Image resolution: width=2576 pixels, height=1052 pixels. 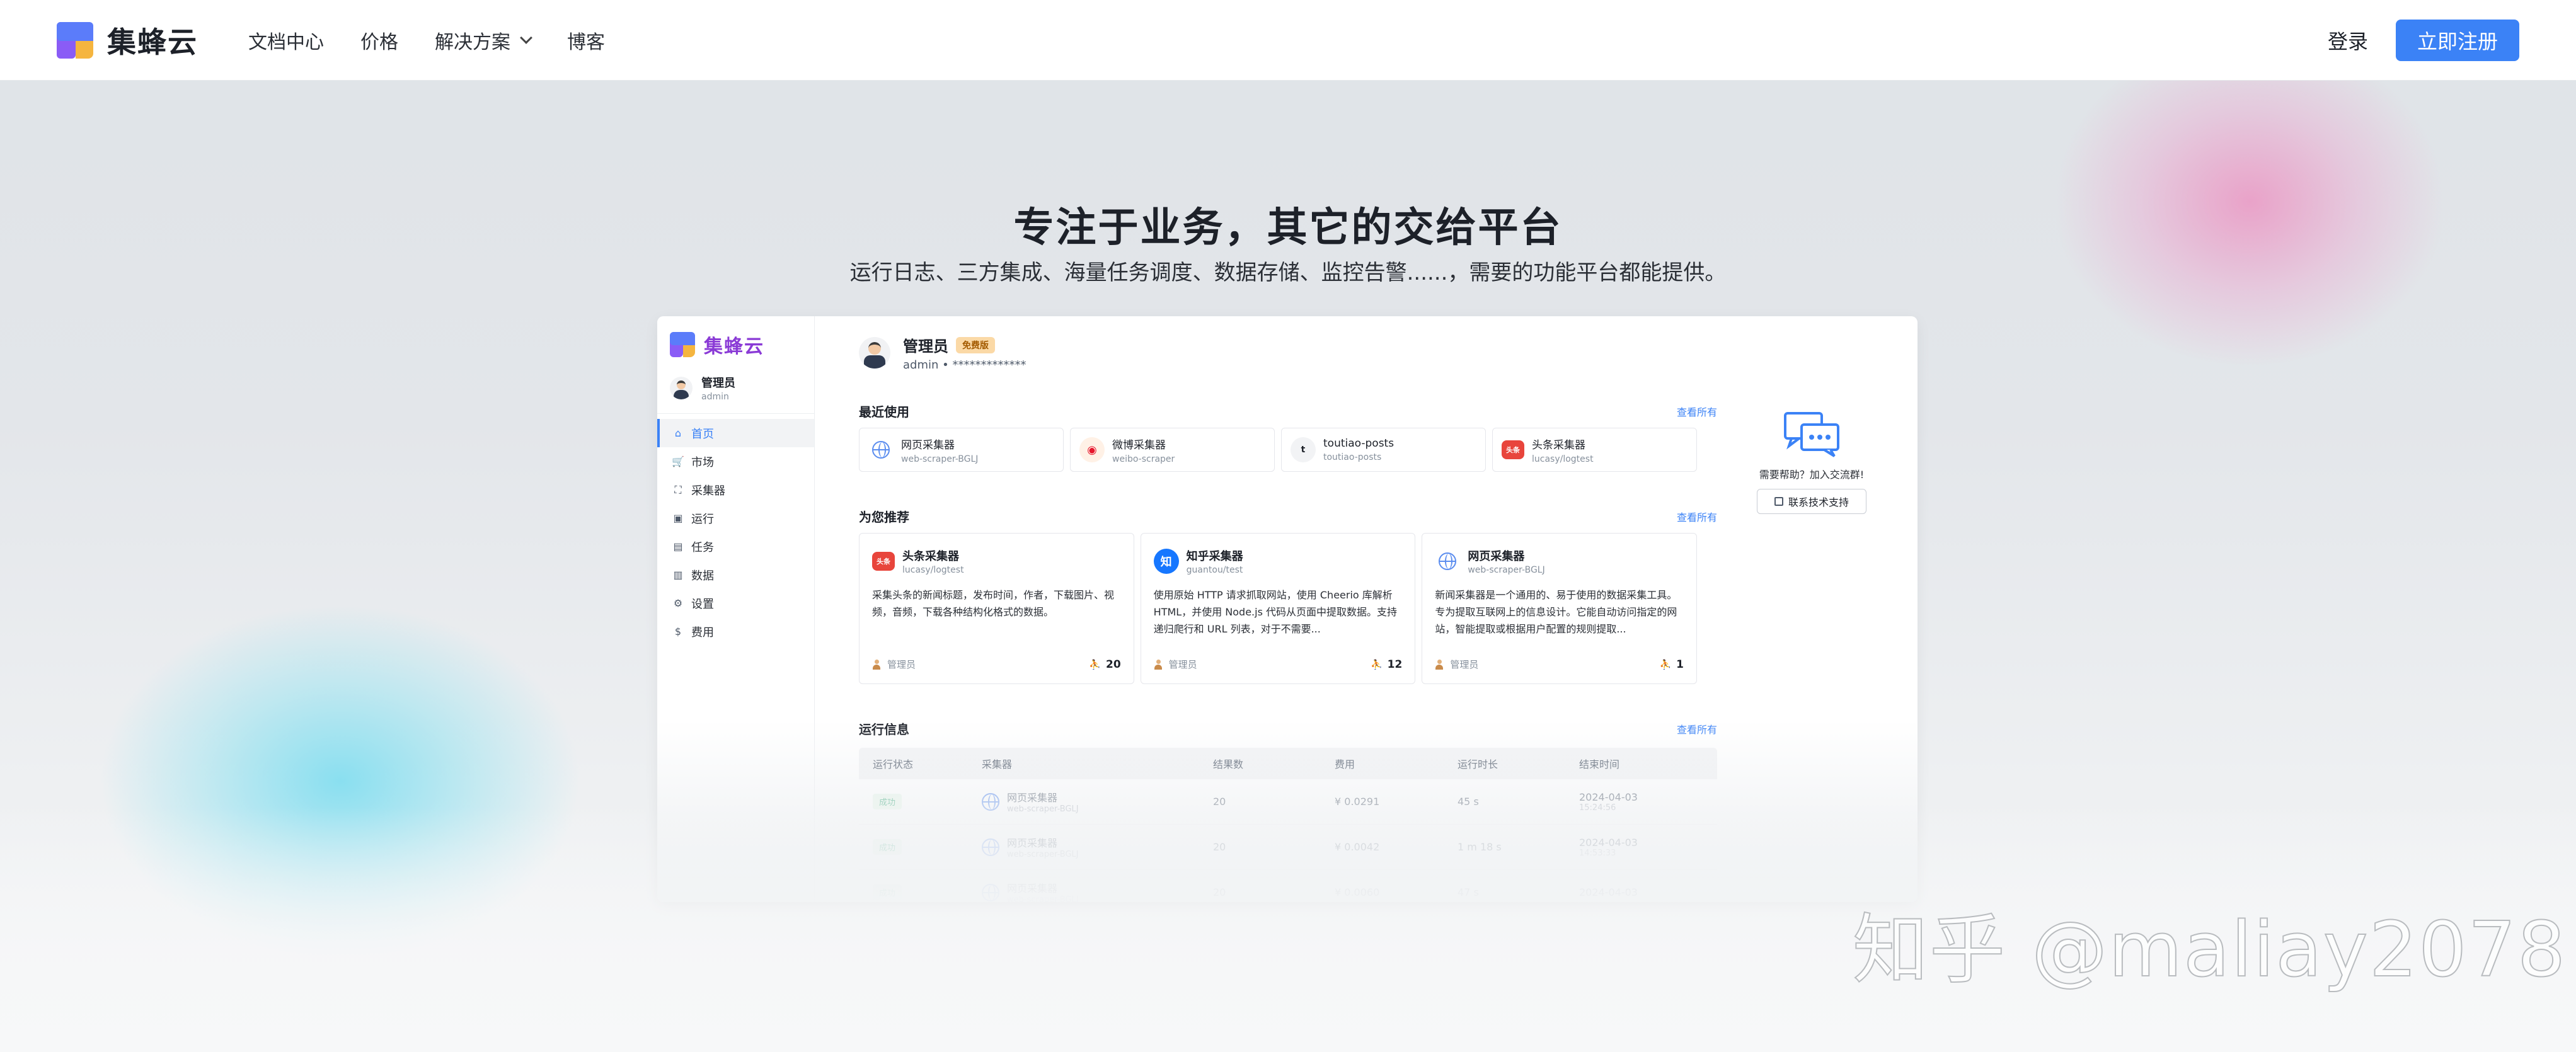 What do you see at coordinates (884, 517) in the screenshot?
I see `recommend-title: 为您推荐` at bounding box center [884, 517].